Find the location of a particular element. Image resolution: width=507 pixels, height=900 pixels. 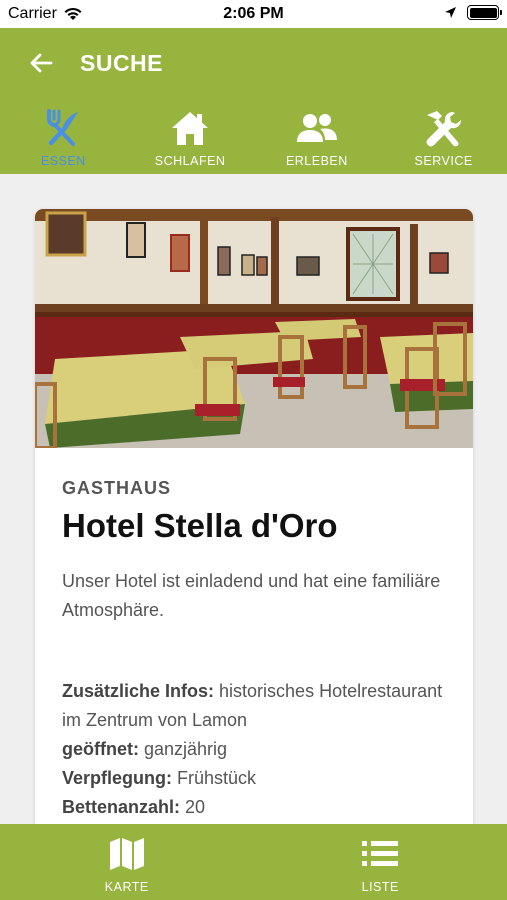

nav-liste: LISTE is located at coordinates (380, 862).